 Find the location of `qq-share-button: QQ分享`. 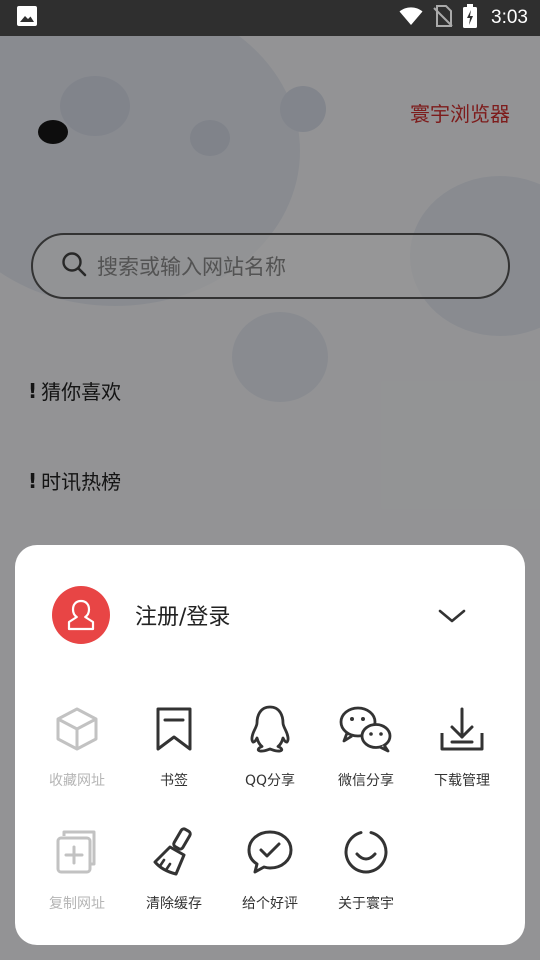

qq-share-button: QQ分享 is located at coordinates (270, 751).